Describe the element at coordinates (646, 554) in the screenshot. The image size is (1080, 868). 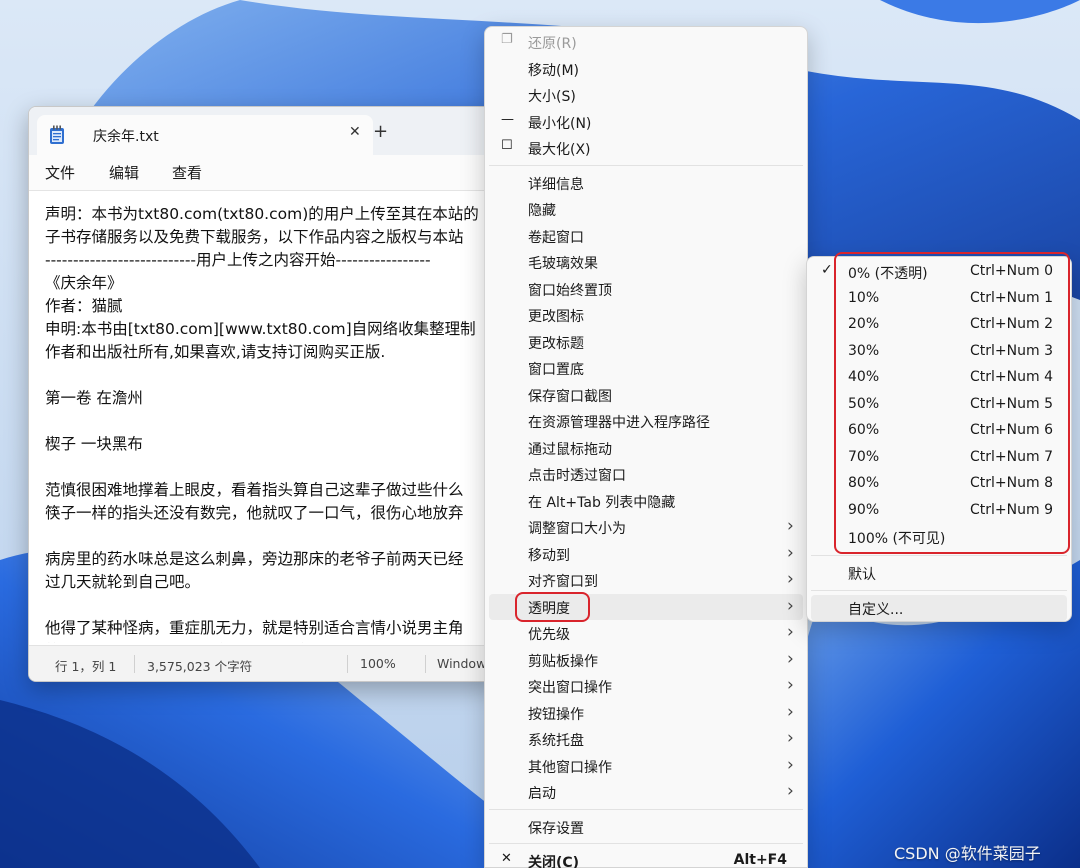
I see `menu-item-19: 移动到 ›` at that location.